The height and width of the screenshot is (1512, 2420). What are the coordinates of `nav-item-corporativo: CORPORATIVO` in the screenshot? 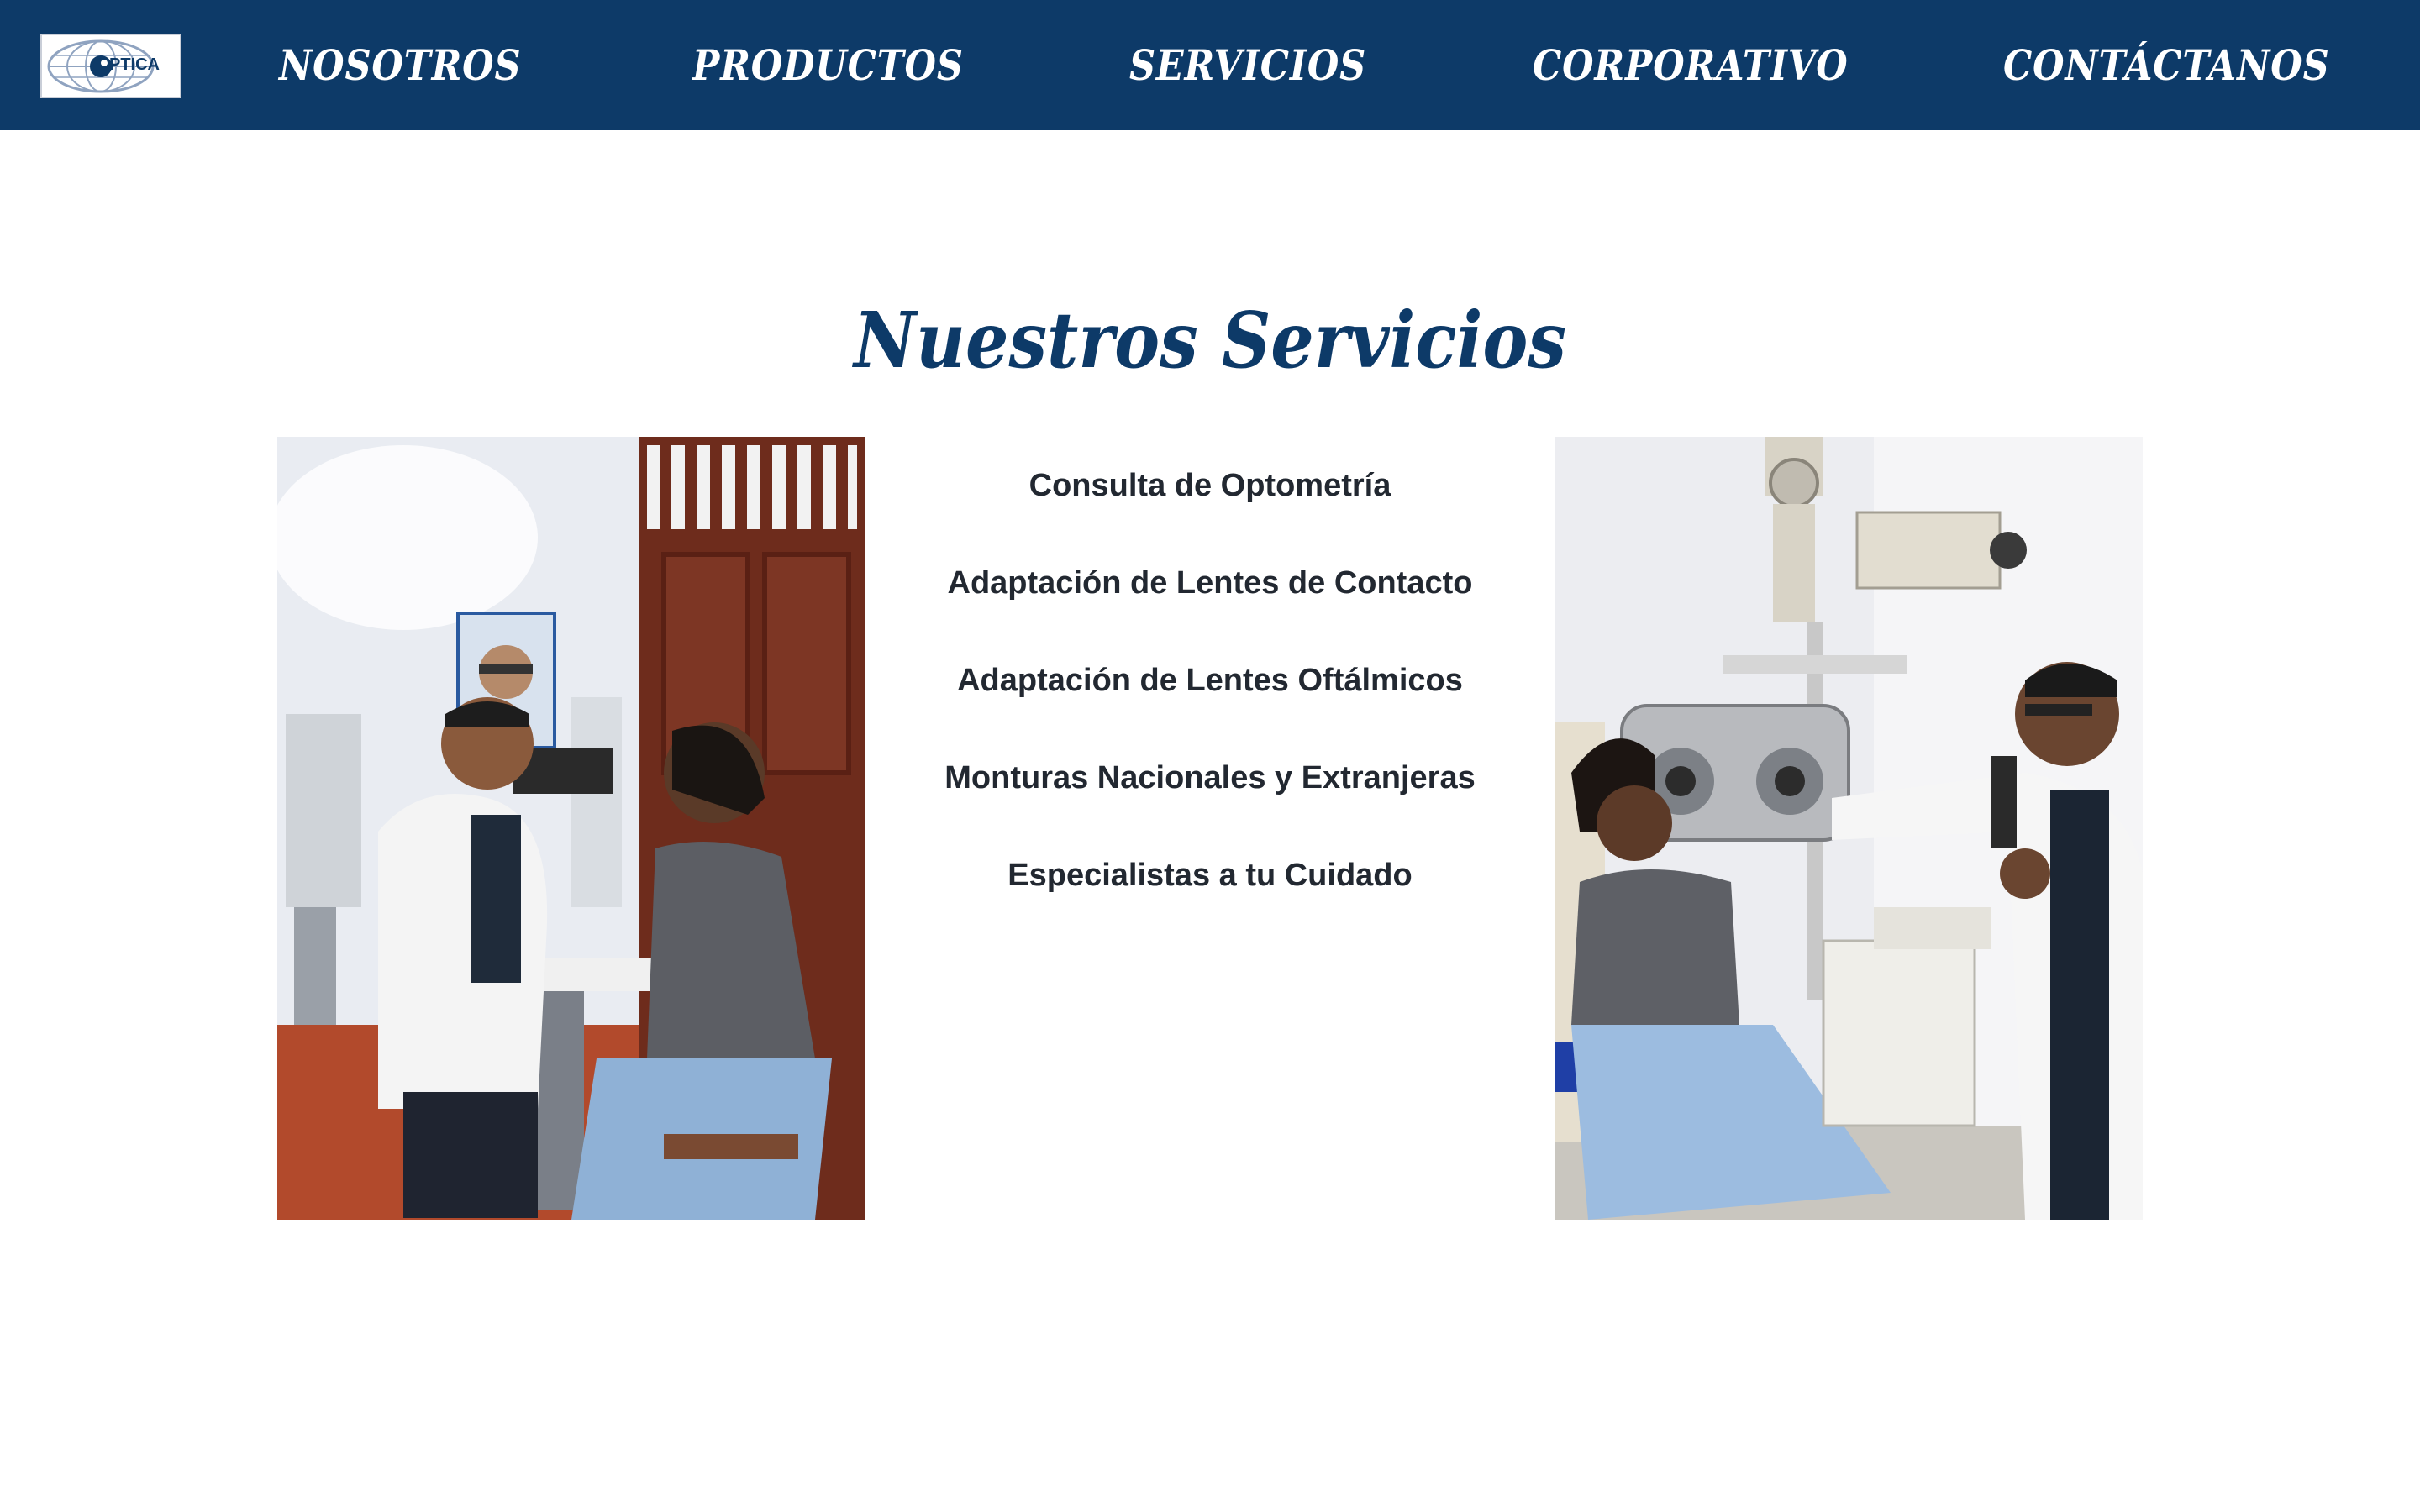 It's located at (1691, 65).